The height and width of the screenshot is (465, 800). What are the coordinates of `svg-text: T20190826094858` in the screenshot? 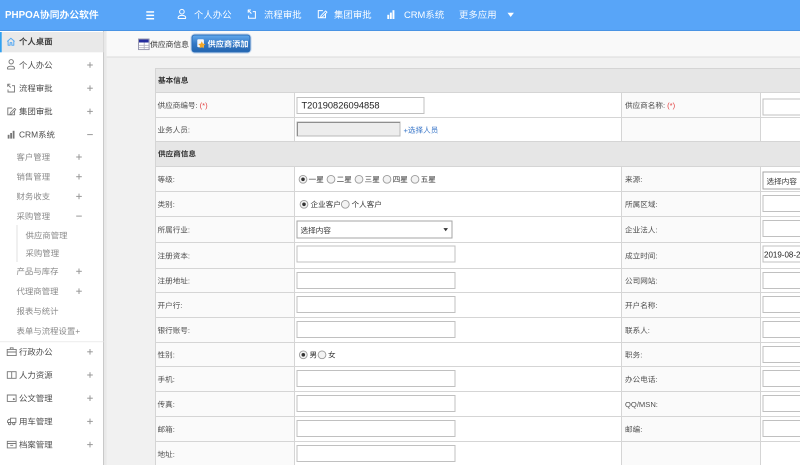 It's located at (341, 106).